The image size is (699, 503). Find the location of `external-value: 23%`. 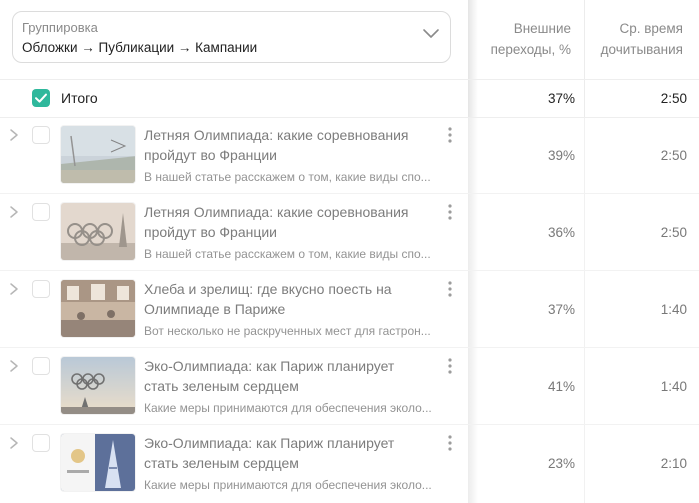

external-value: 23% is located at coordinates (561, 463).